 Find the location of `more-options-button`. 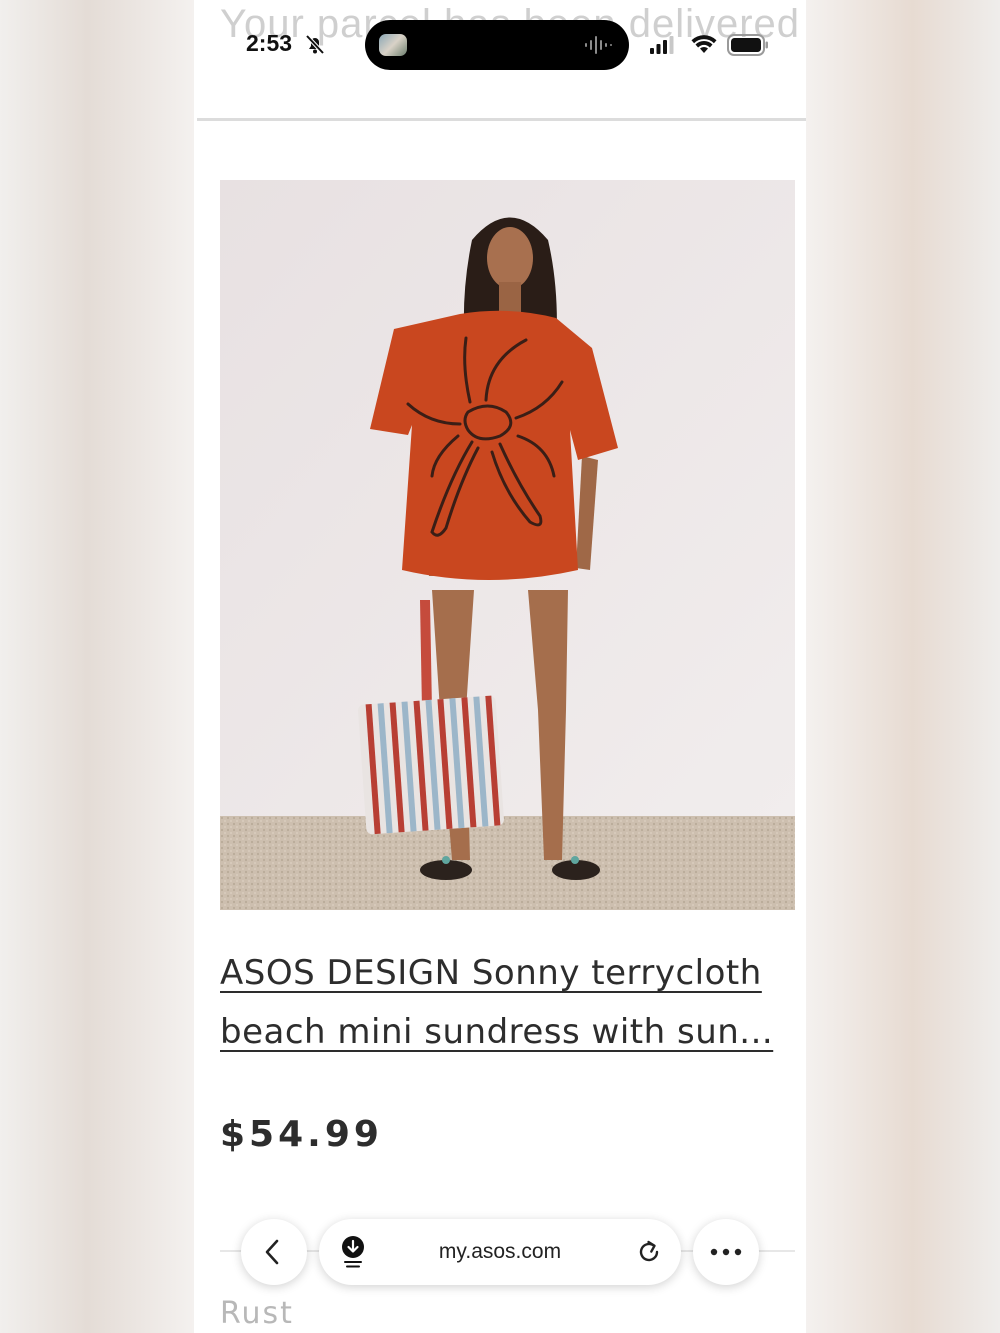

more-options-button is located at coordinates (726, 1252).